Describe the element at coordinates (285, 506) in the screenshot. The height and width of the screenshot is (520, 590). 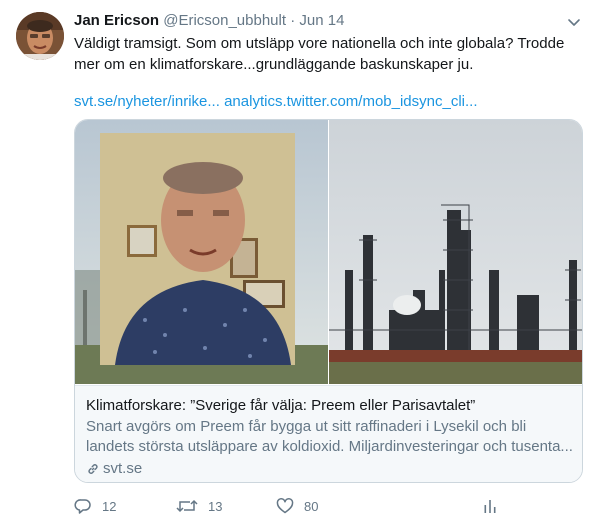
I see `like-icon` at that location.